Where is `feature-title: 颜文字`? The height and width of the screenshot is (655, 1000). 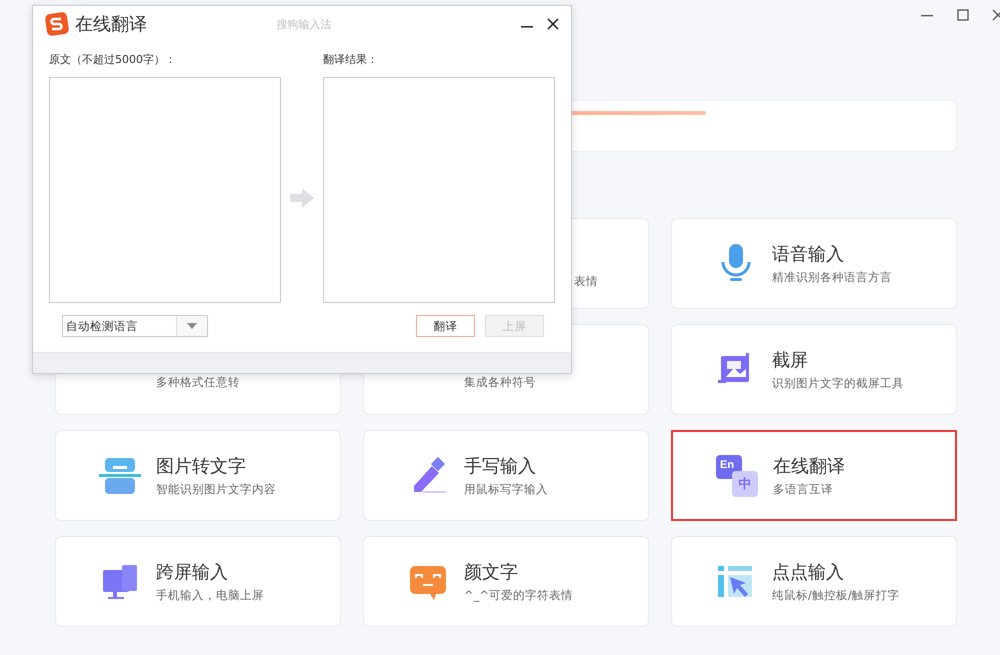
feature-title: 颜文字 is located at coordinates (491, 572).